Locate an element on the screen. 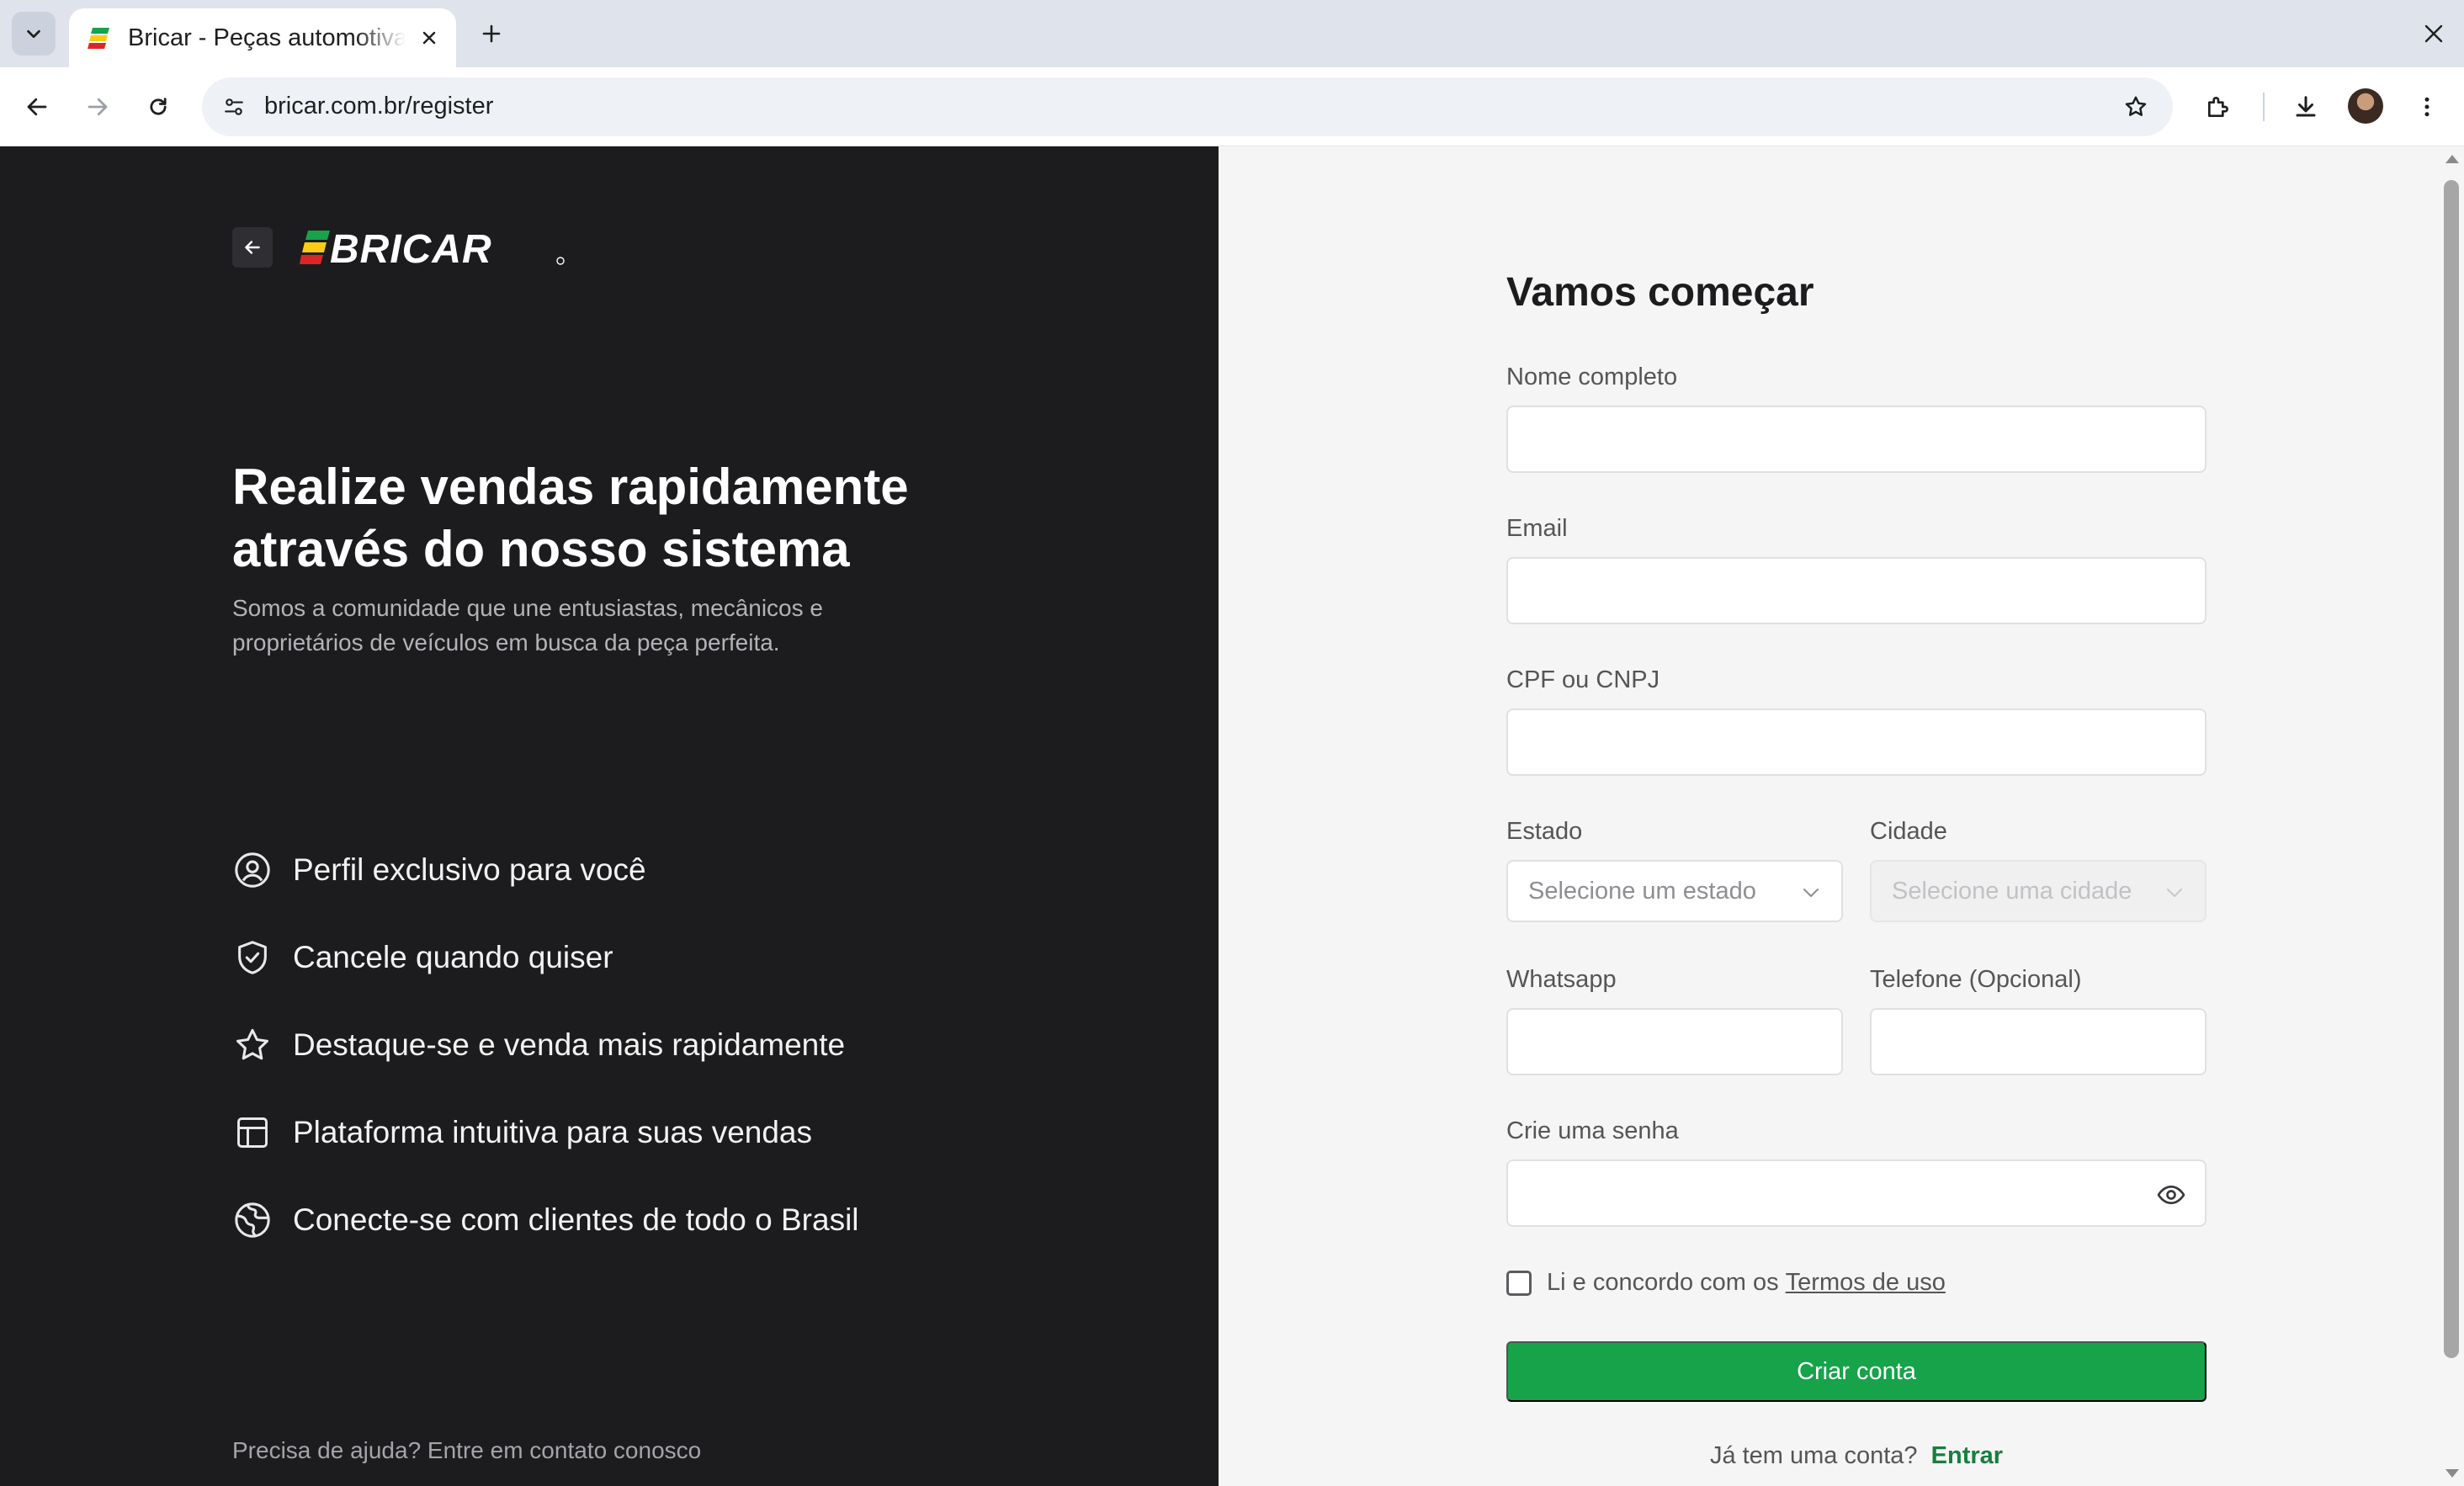  page-scrollbar is located at coordinates (2451, 816).